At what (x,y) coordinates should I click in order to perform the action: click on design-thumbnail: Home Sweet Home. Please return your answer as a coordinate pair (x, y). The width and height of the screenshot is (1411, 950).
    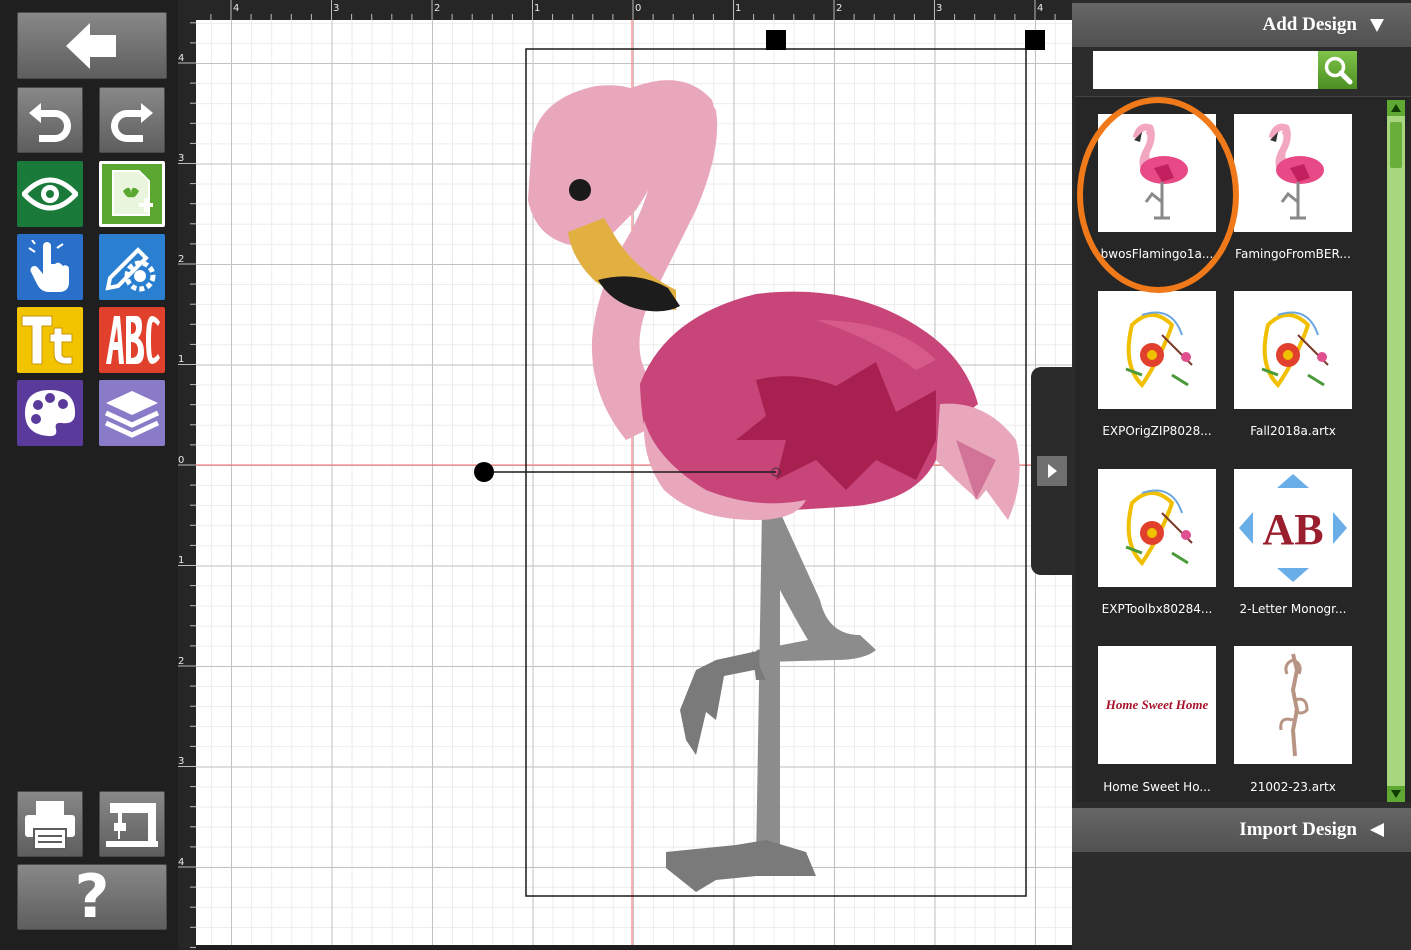
    Looking at the image, I should click on (1157, 705).